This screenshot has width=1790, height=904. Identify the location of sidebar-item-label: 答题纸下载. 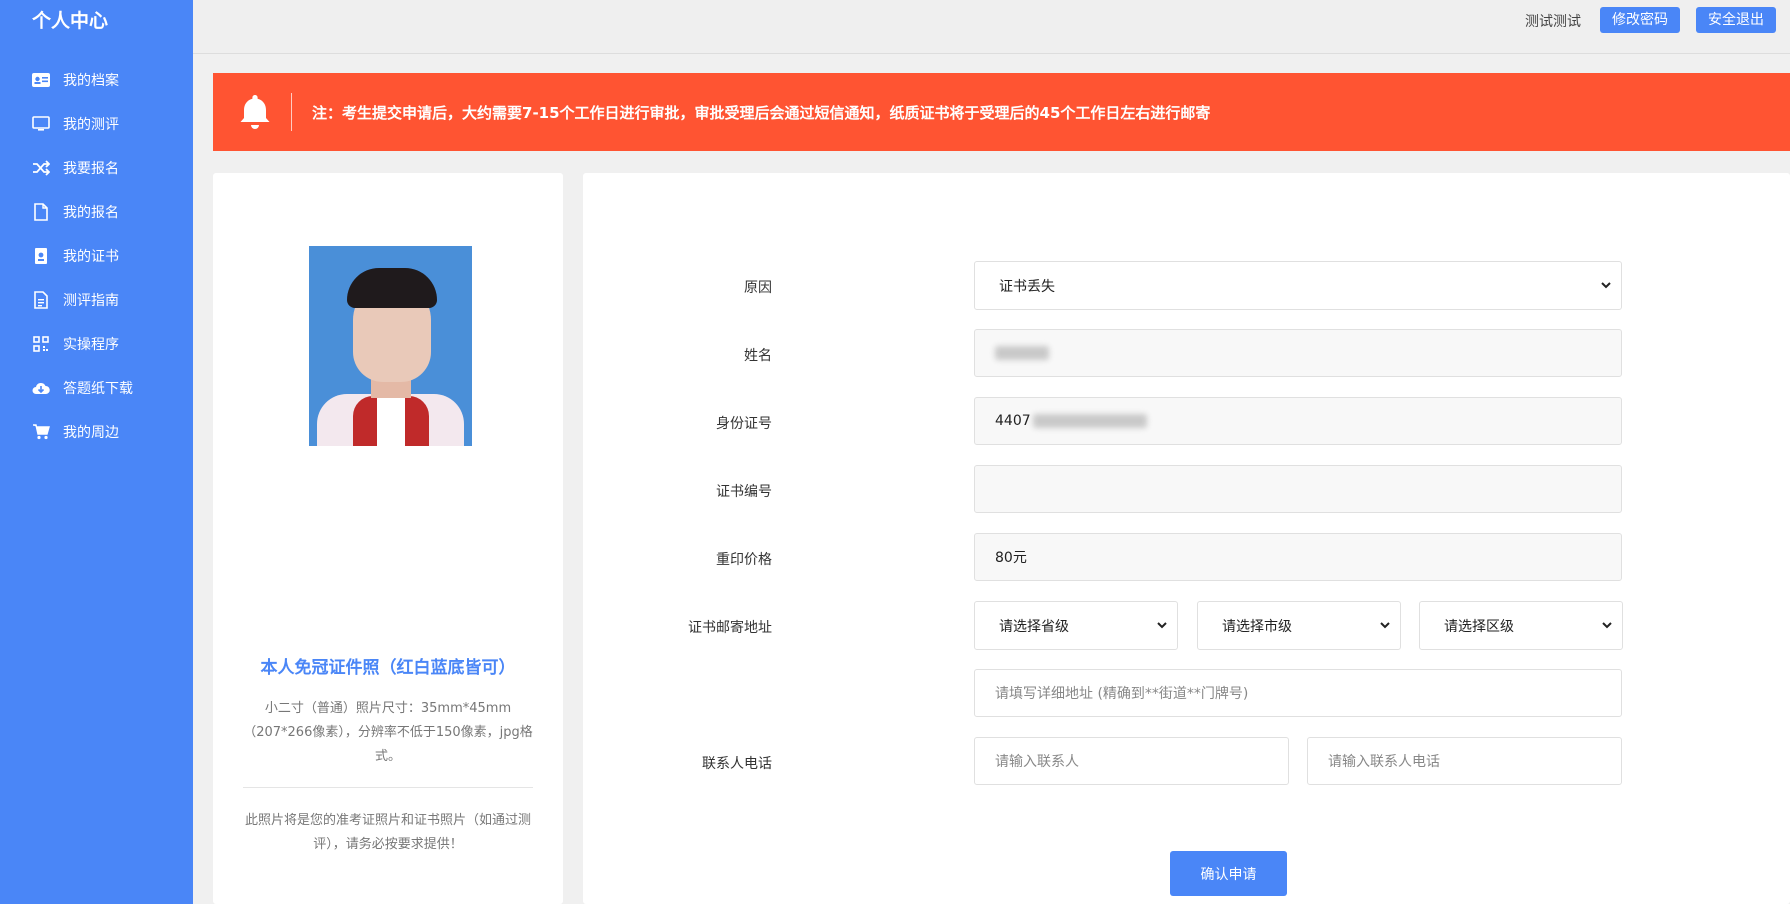
(98, 389).